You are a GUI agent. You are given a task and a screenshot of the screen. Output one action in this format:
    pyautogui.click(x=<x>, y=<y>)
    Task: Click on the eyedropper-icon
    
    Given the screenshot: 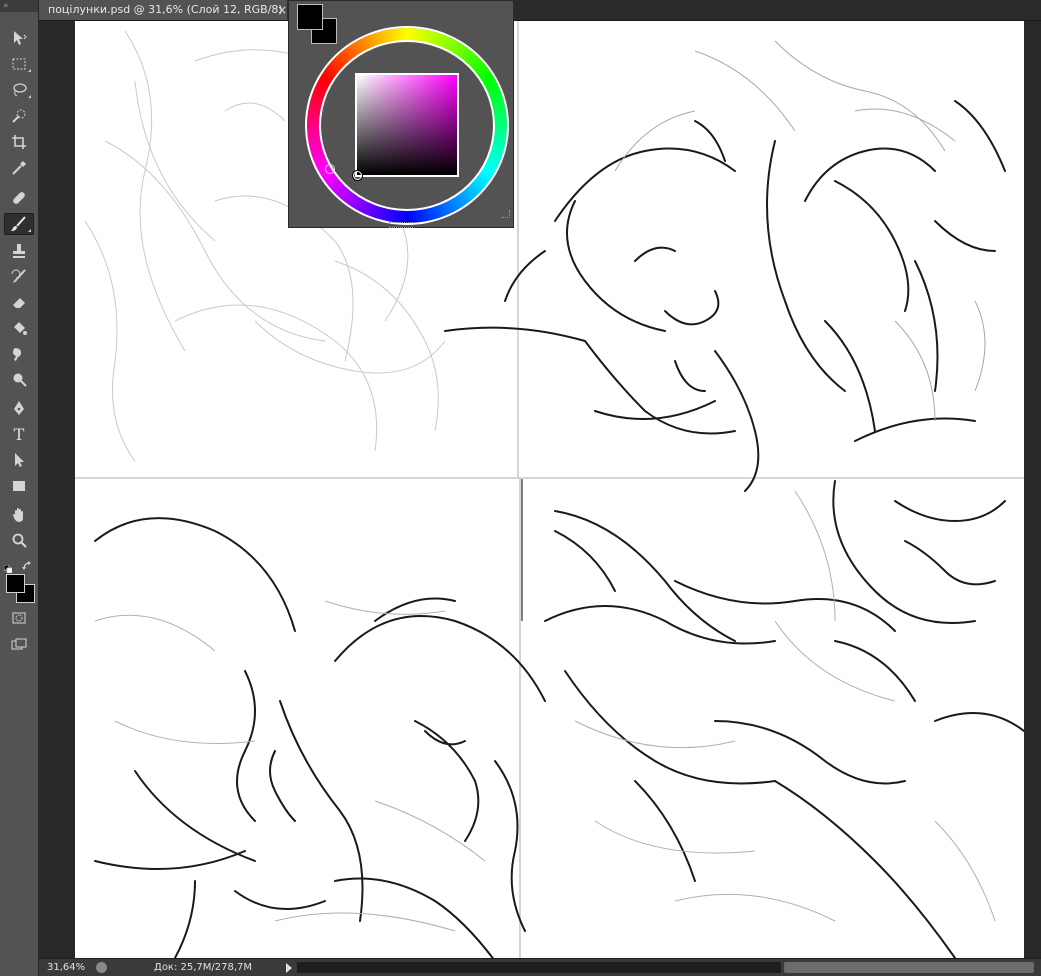 What is the action you would take?
    pyautogui.click(x=19, y=168)
    